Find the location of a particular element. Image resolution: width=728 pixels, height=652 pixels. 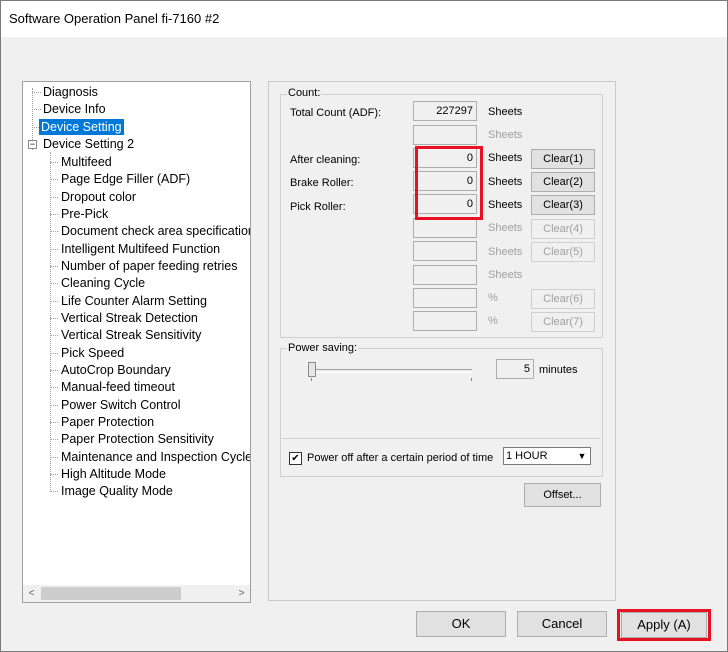

clear-5-button: Clear(5) is located at coordinates (563, 252).